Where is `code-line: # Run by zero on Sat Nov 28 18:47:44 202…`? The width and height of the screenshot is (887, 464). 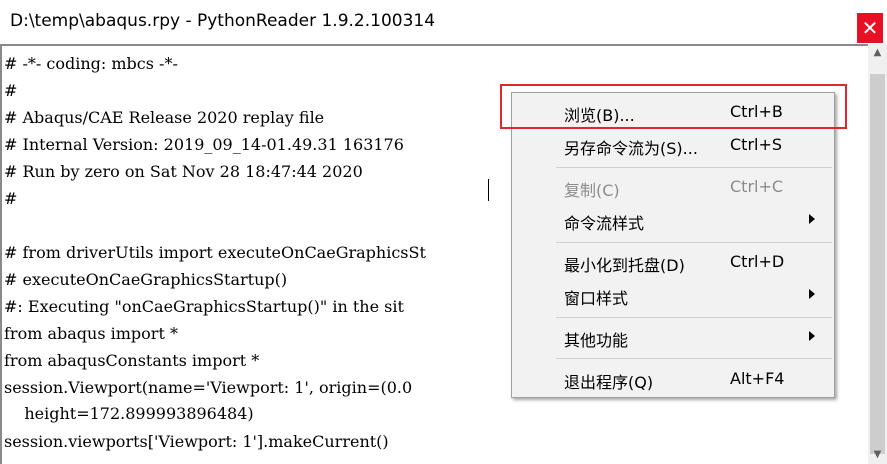 code-line: # Run by zero on Sat Nov 28 18:47:44 202… is located at coordinates (183, 171).